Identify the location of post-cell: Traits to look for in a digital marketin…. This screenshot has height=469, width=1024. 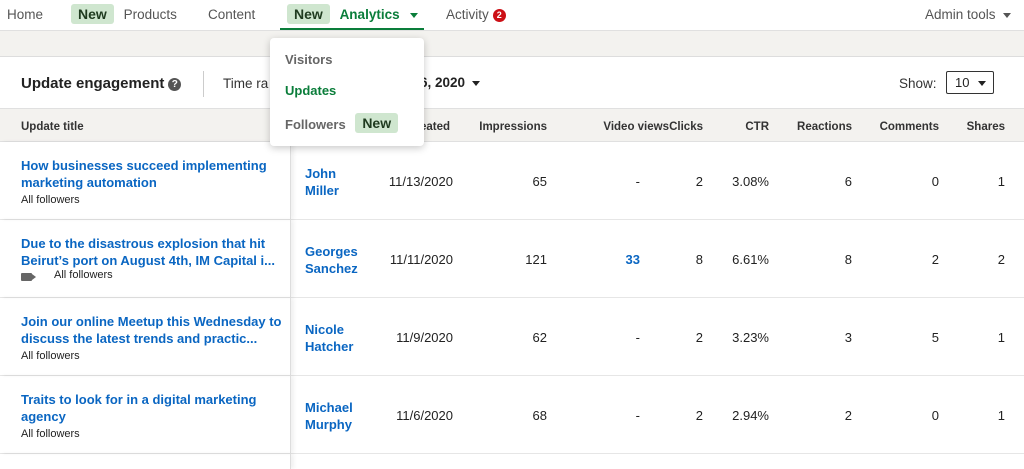
(145, 414).